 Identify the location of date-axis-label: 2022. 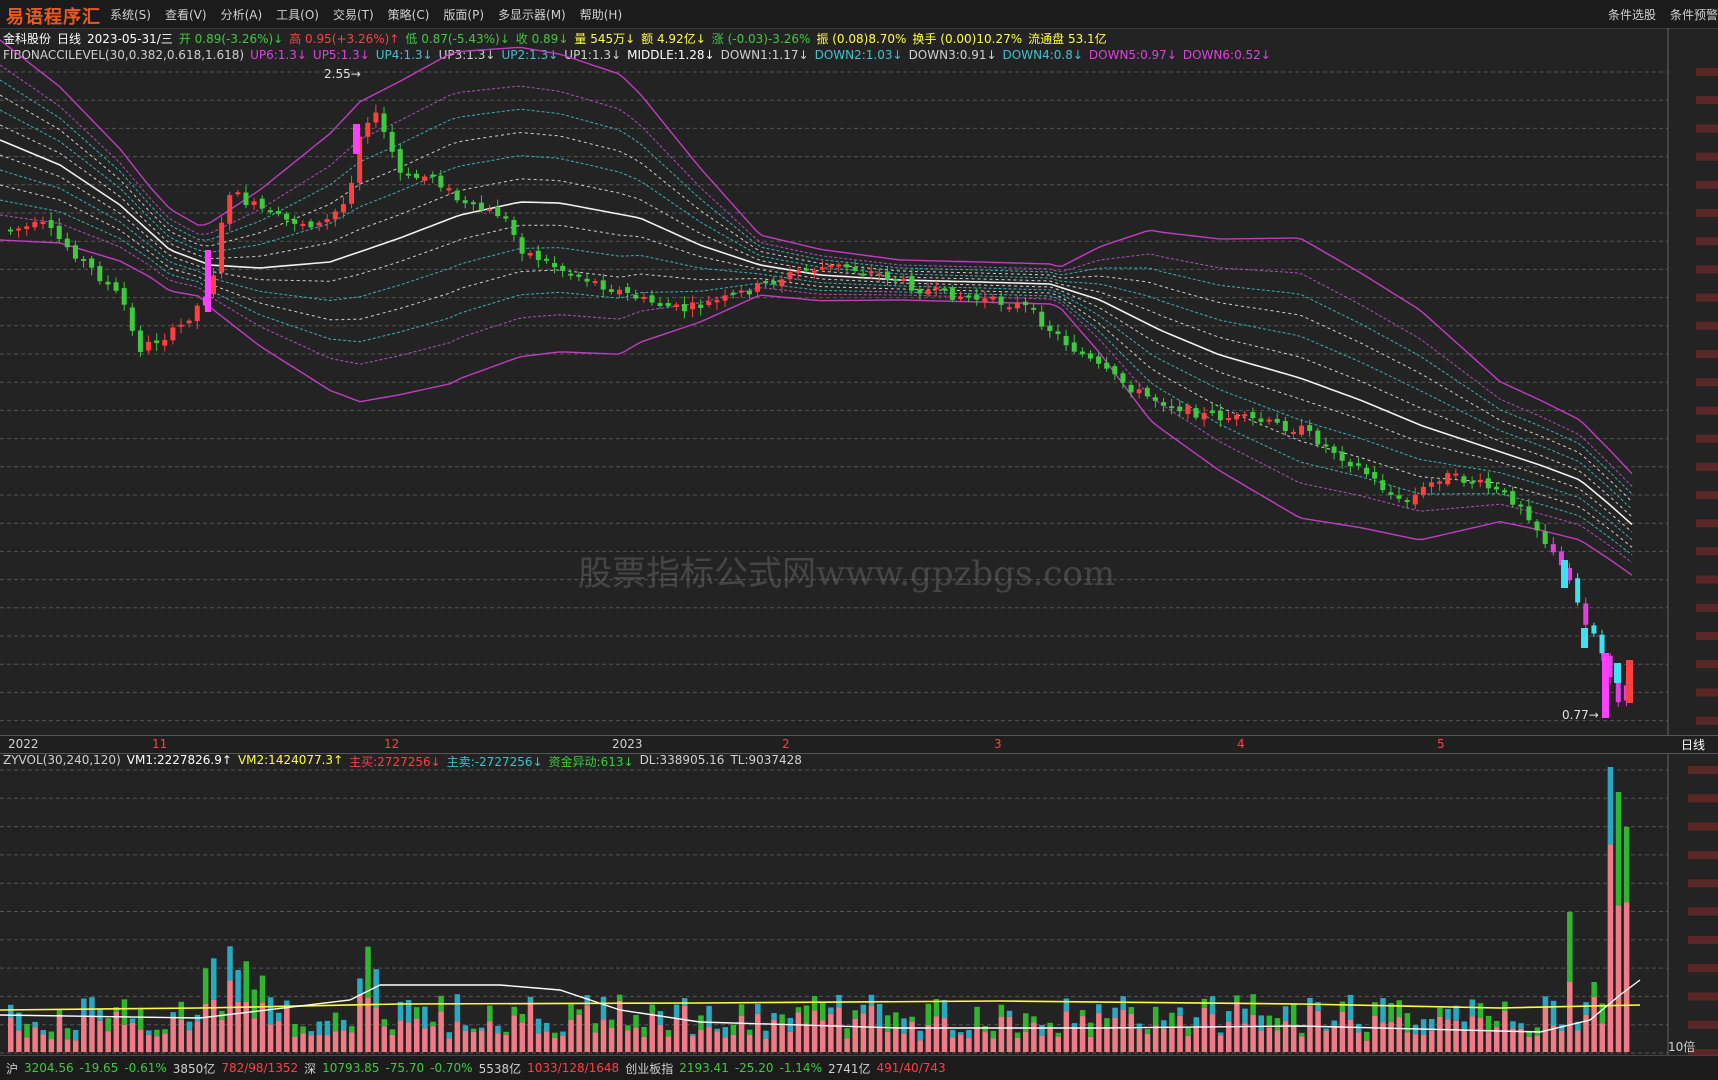
(23, 744).